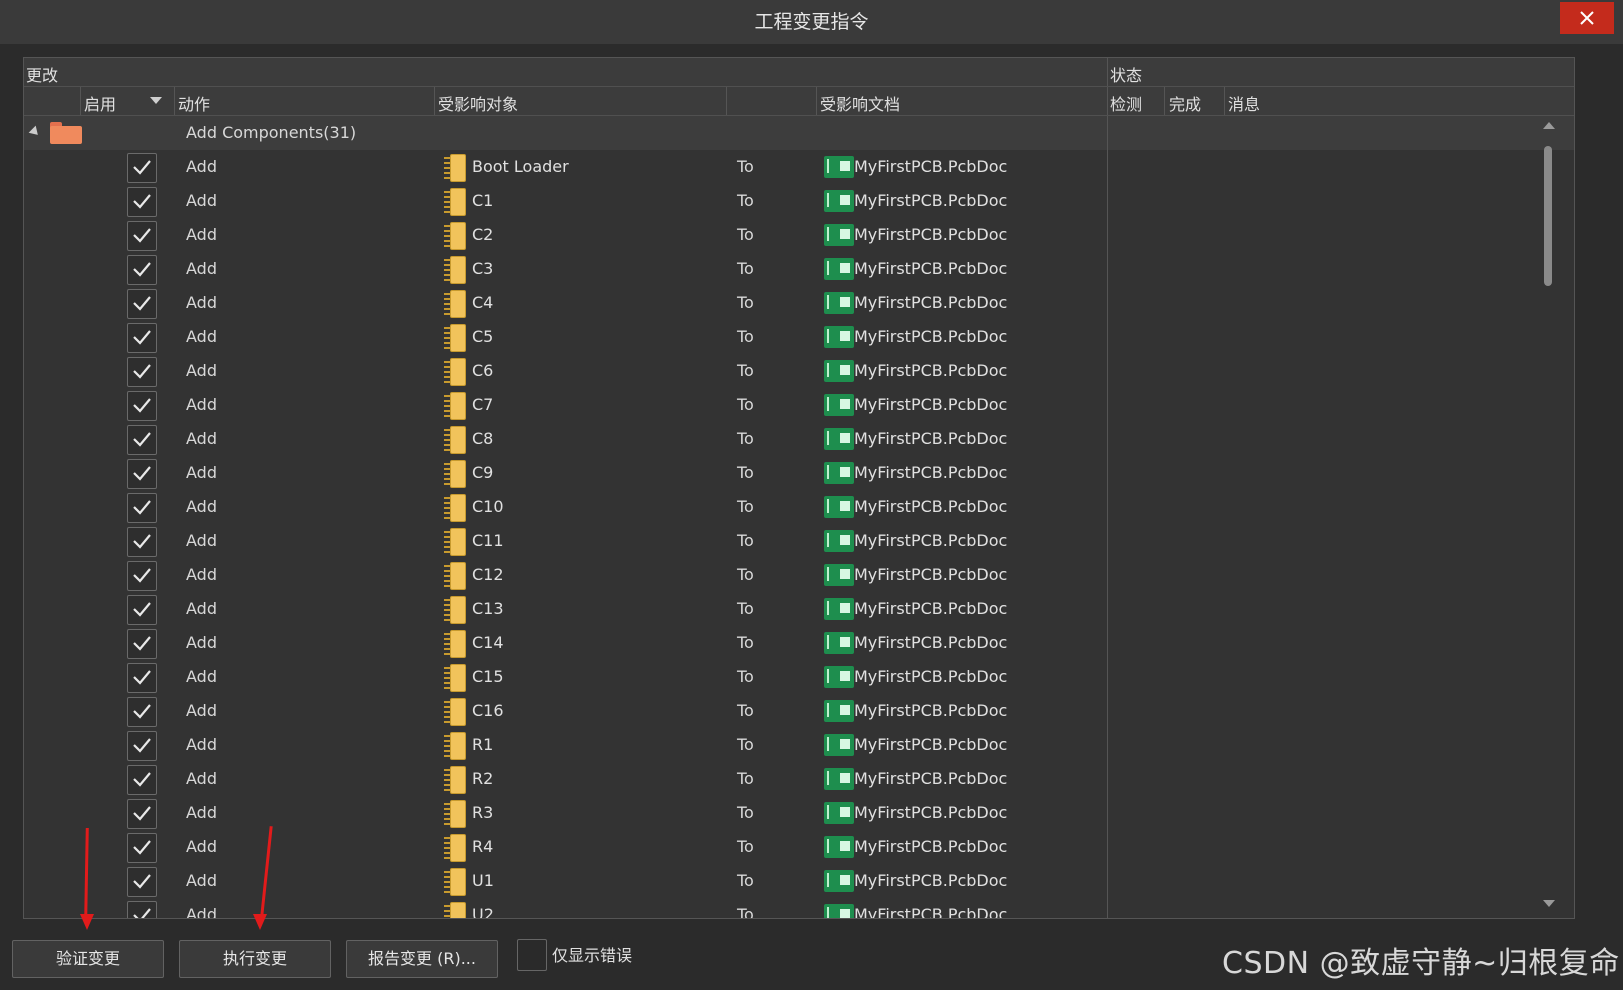 Image resolution: width=1623 pixels, height=990 pixels. I want to click on header-check: 检测, so click(1126, 103).